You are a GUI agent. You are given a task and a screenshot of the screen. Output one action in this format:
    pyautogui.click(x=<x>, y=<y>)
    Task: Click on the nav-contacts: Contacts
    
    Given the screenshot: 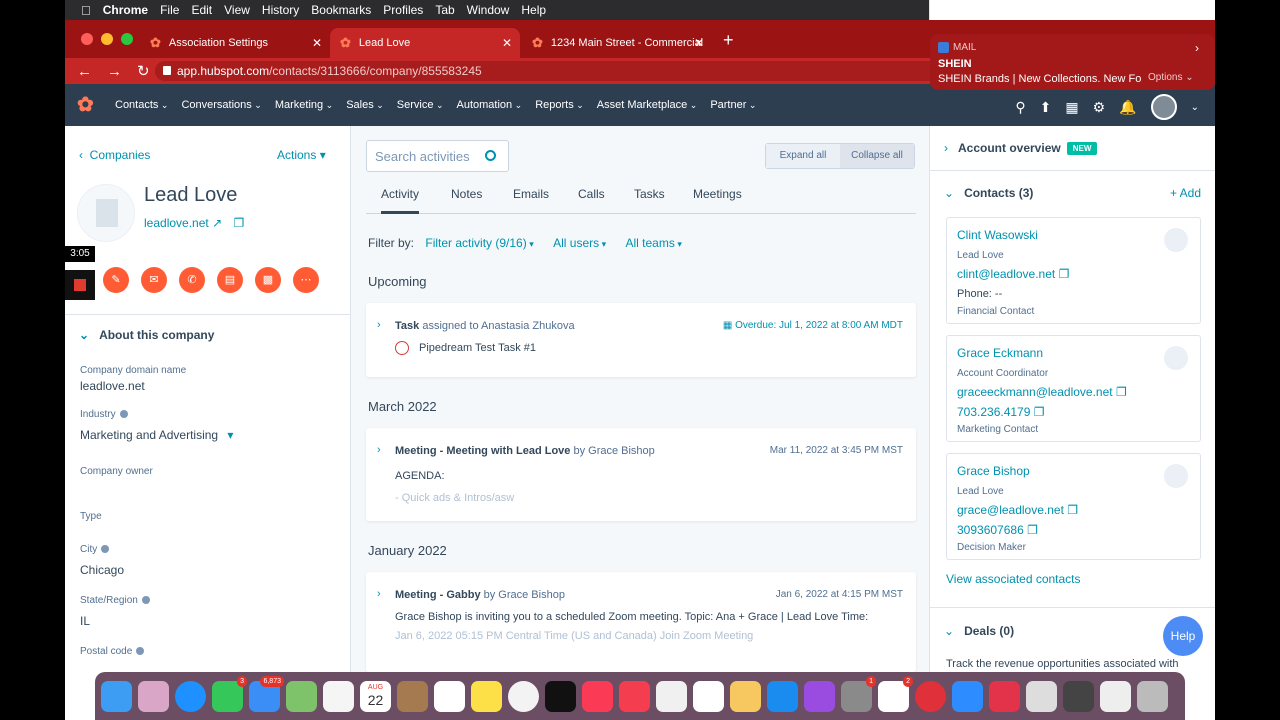 What is the action you would take?
    pyautogui.click(x=141, y=105)
    